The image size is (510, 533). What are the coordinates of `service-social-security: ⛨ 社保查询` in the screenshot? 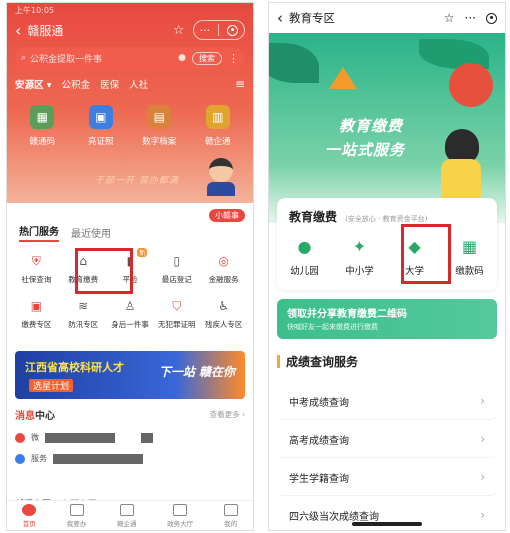 It's located at (36, 268).